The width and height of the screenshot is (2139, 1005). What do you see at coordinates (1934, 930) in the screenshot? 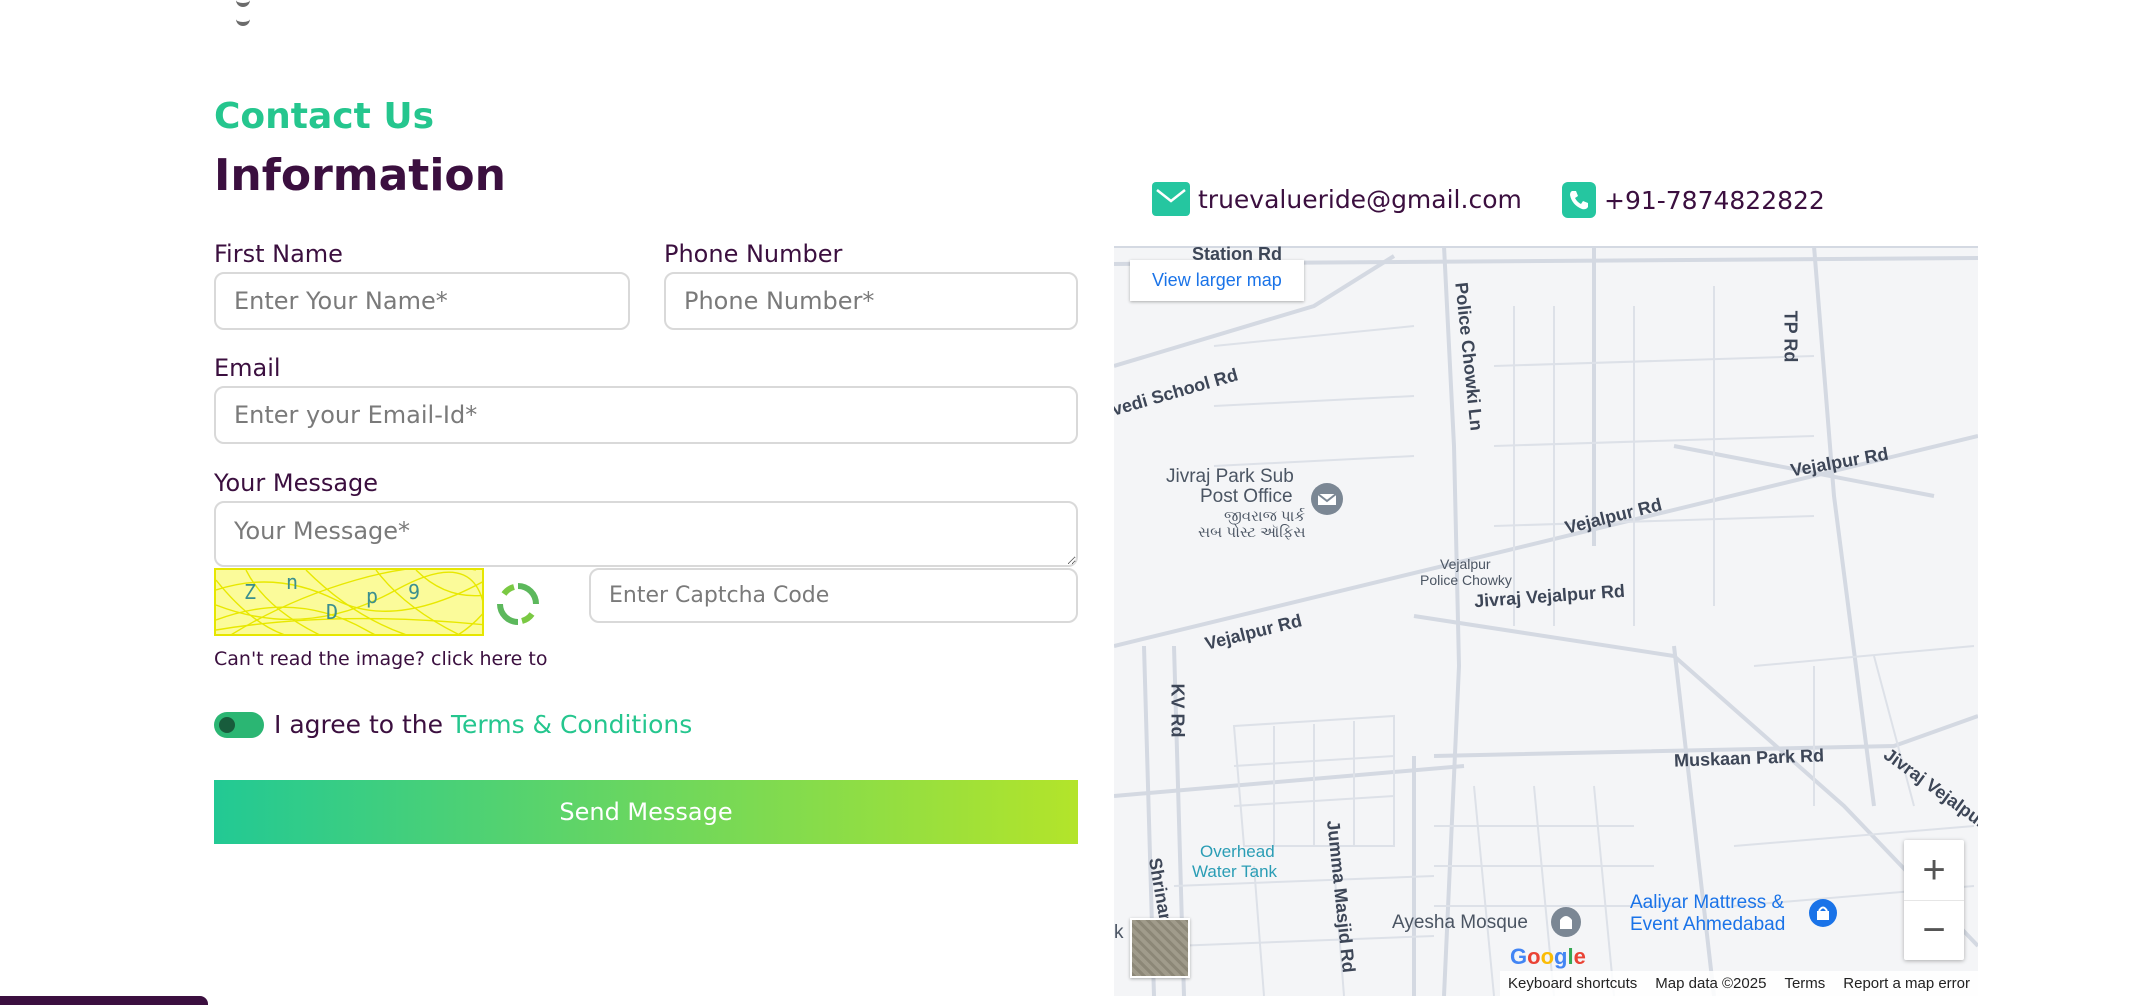
I see `zoom-out-button: −` at bounding box center [1934, 930].